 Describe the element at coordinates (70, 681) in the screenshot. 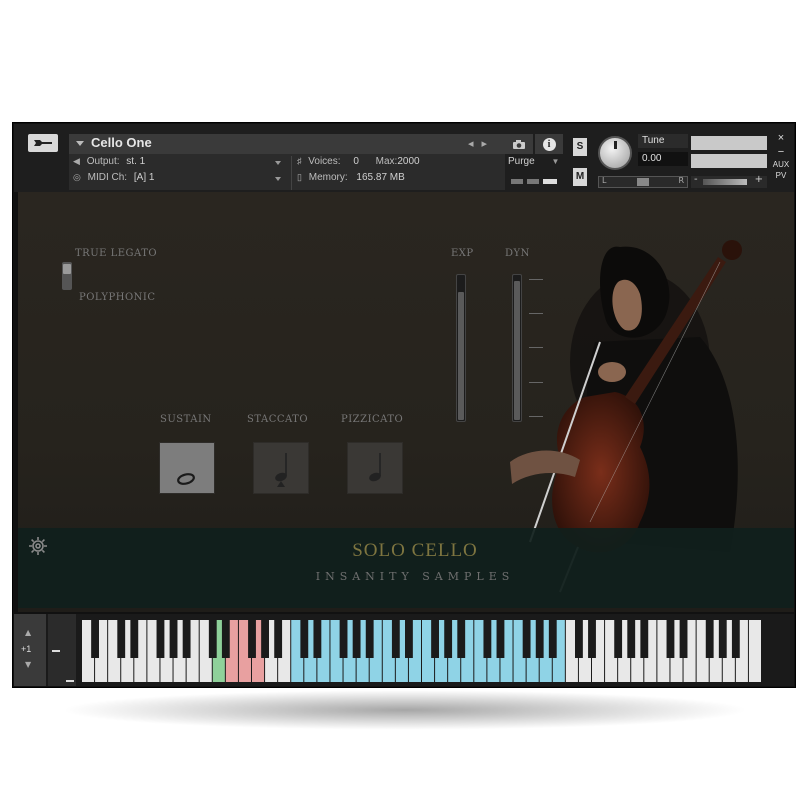

I see `mod-wheel-marker` at that location.